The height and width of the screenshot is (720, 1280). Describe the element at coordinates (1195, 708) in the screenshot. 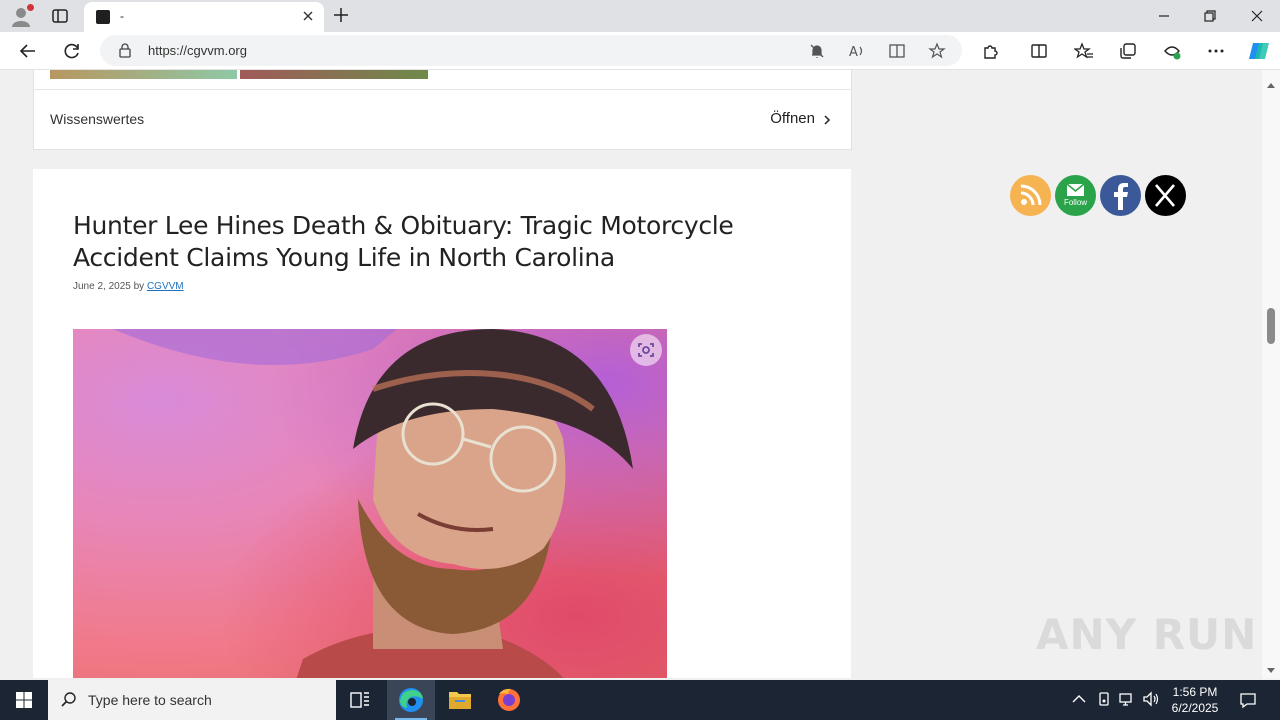

I see `clock-date: 6/2/2025` at that location.